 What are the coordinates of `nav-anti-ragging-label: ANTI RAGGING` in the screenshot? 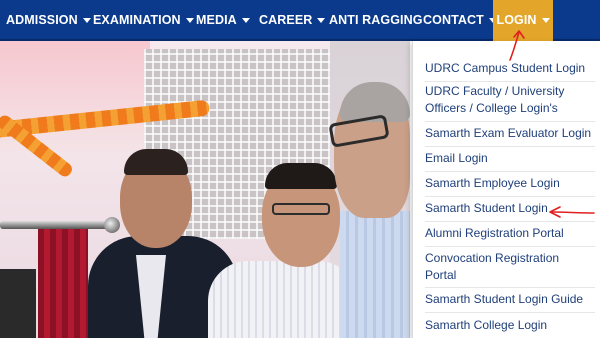 It's located at (376, 20).